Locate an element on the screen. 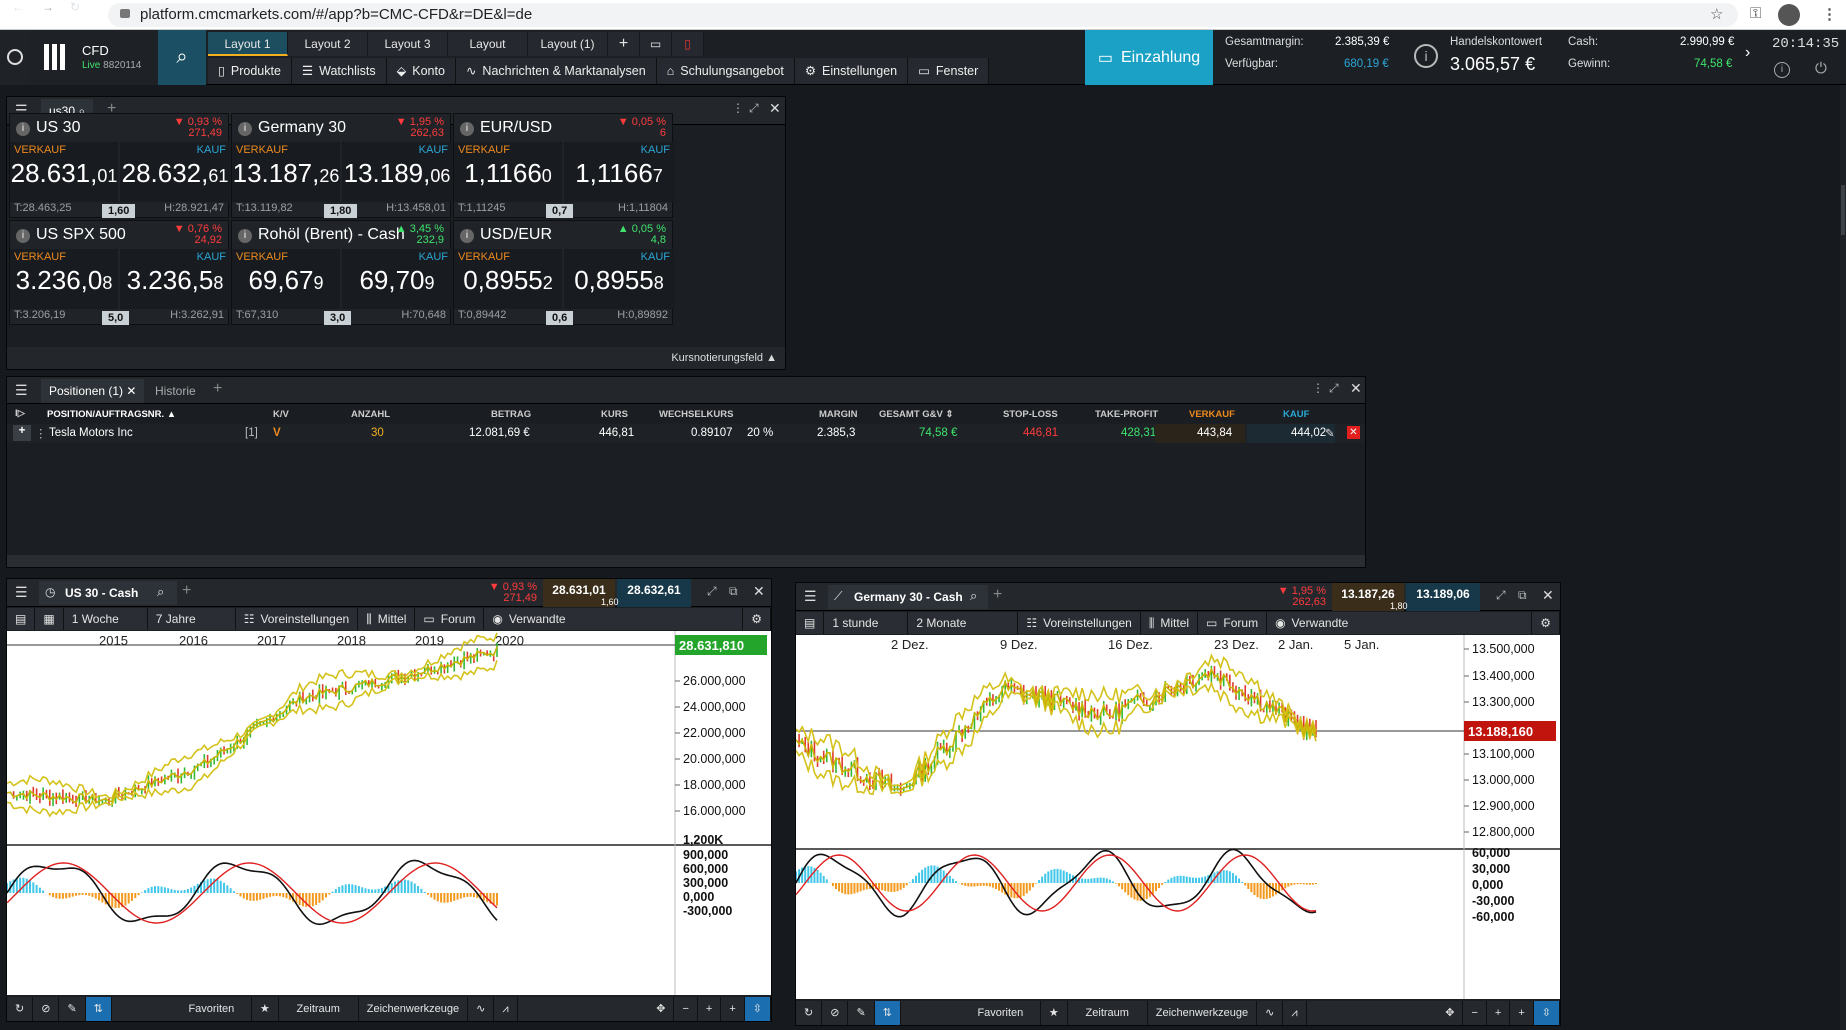 This screenshot has width=1846, height=1030. fit-icon: ⇳ is located at coordinates (757, 1009).